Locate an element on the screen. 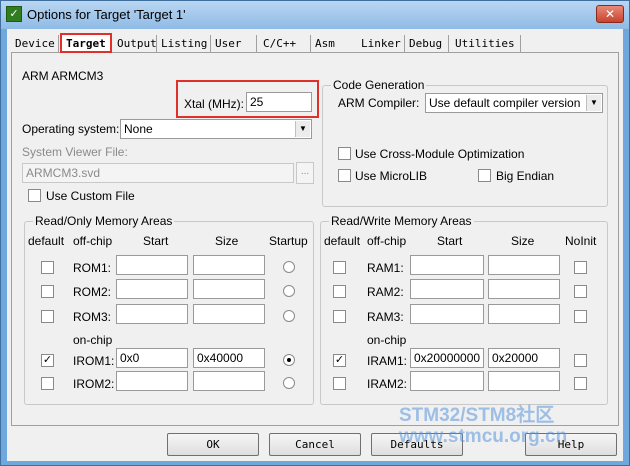 Image resolution: width=630 pixels, height=466 pixels. irom2-default-checkbox is located at coordinates (47, 383).